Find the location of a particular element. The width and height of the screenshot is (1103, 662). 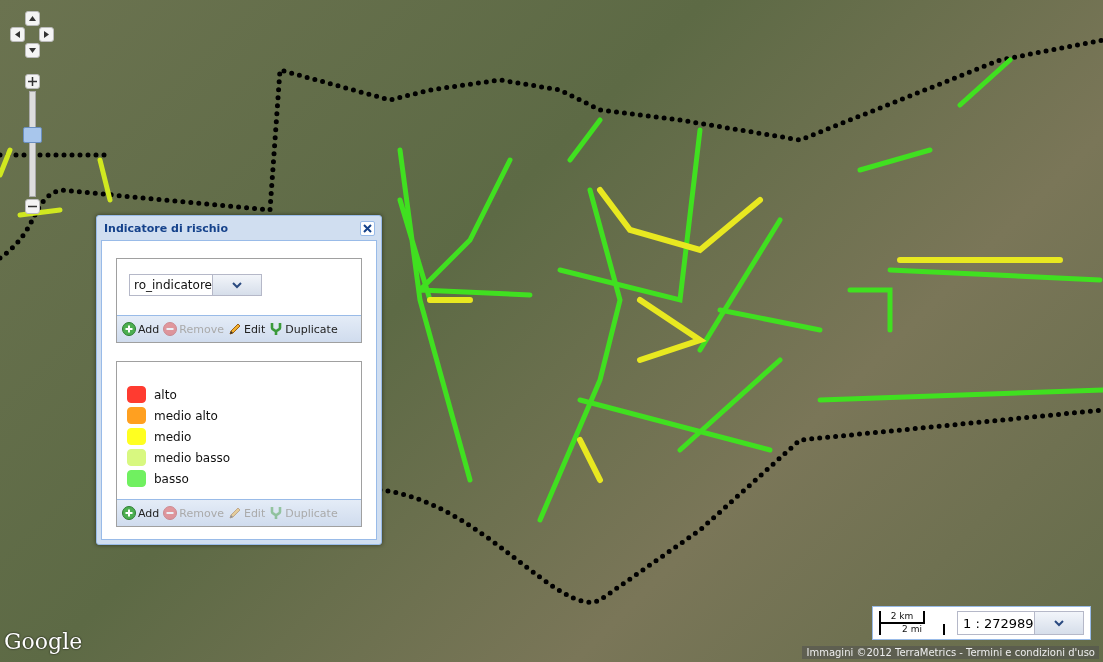

legend-label: medio is located at coordinates (173, 436).